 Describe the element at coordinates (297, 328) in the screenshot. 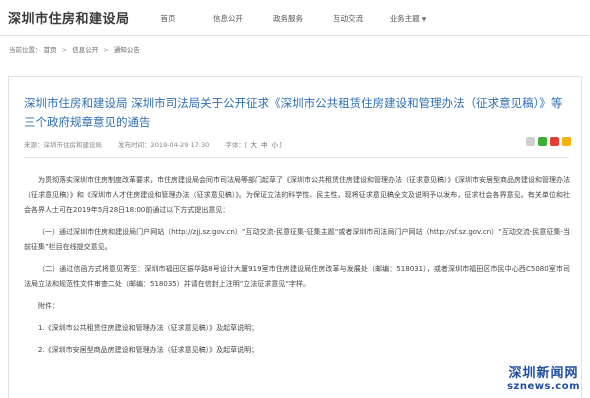

I see `attachment-item: 1.《深圳市公共租赁住房建设和管理办法（征求意见稿）》及起草说明；` at that location.